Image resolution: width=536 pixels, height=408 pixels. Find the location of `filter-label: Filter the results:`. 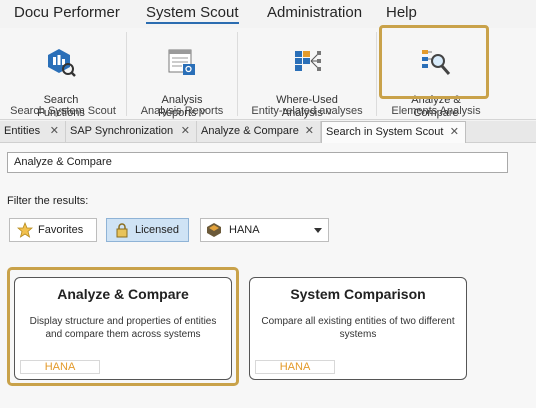

filter-label: Filter the results: is located at coordinates (48, 201).